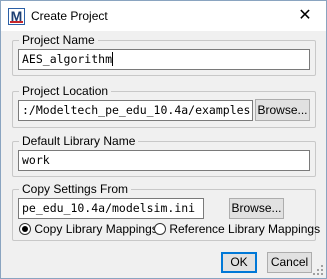 The height and width of the screenshot is (279, 327). I want to click on default-library-input: work, so click(164, 160).